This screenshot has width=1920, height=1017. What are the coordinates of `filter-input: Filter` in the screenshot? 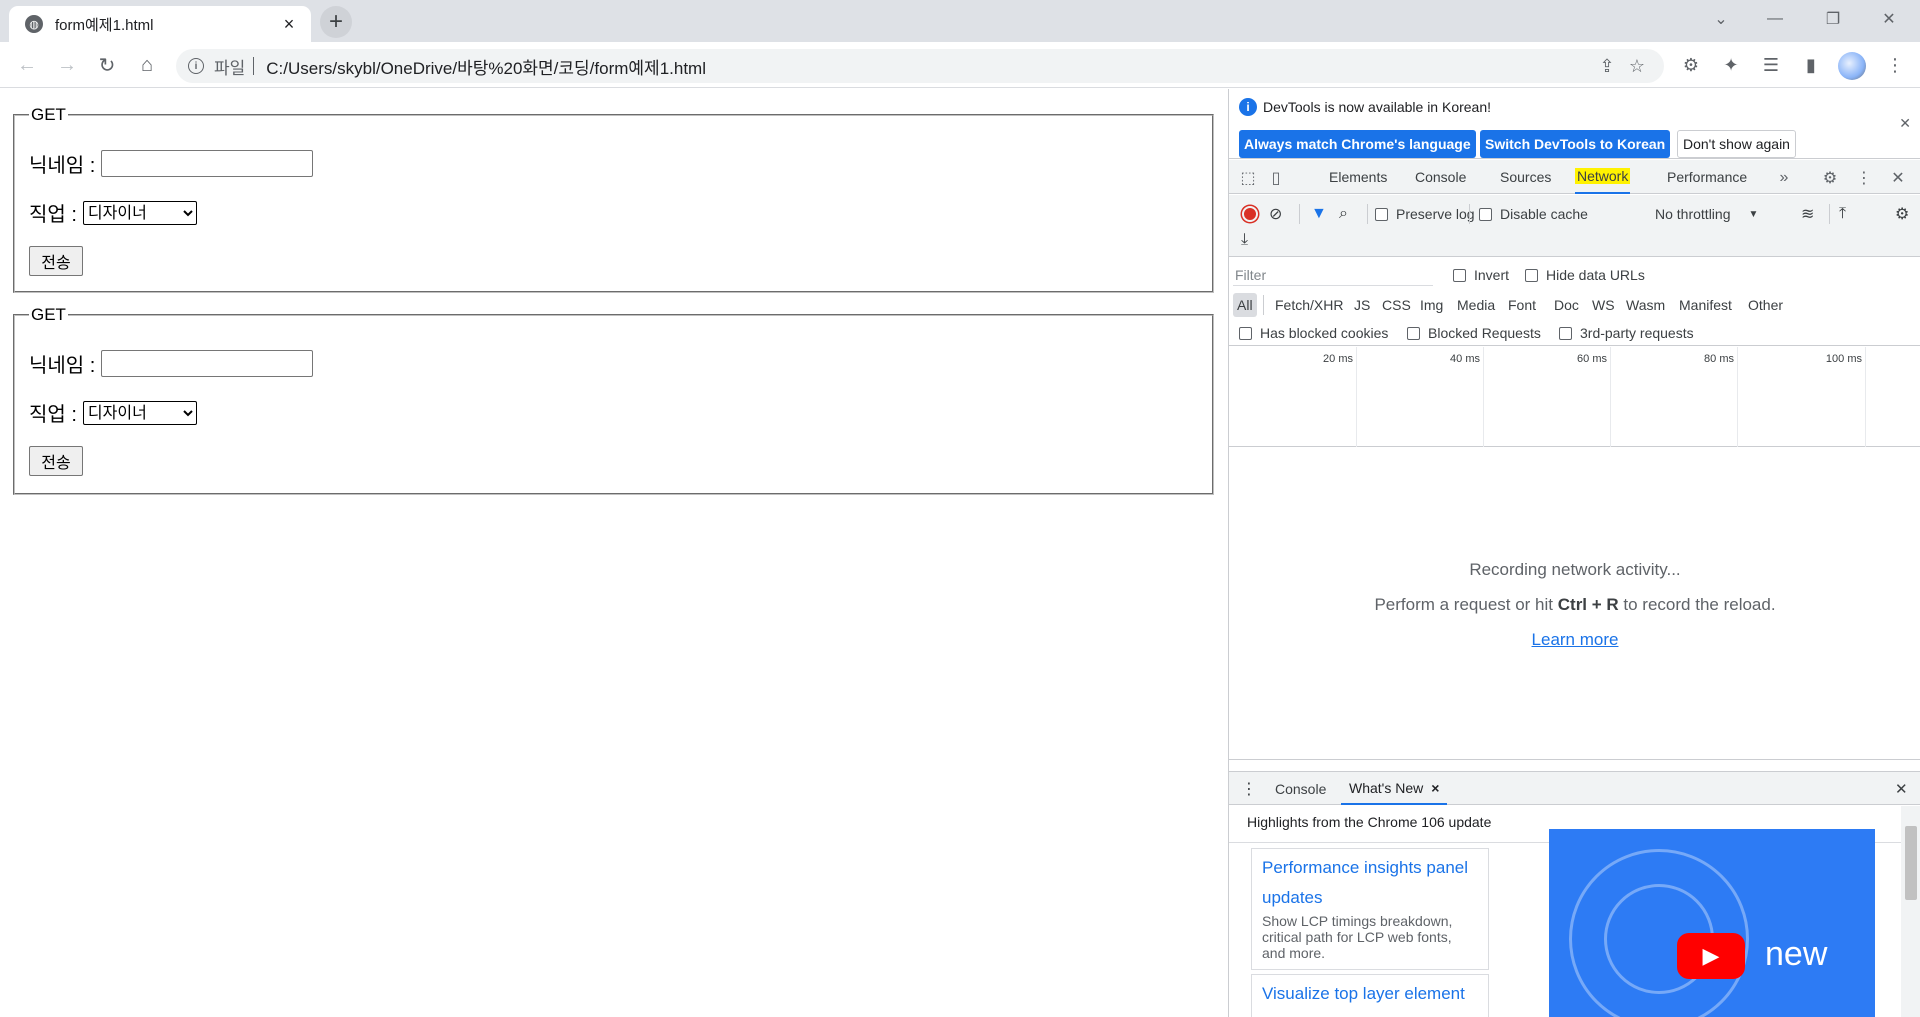 It's located at (1333, 275).